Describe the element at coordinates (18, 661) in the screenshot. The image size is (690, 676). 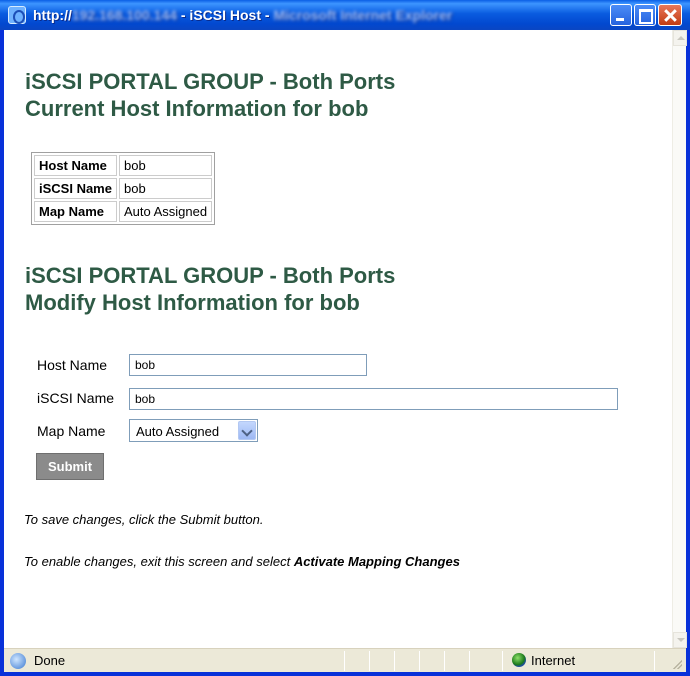
I see `page-done-icon` at that location.